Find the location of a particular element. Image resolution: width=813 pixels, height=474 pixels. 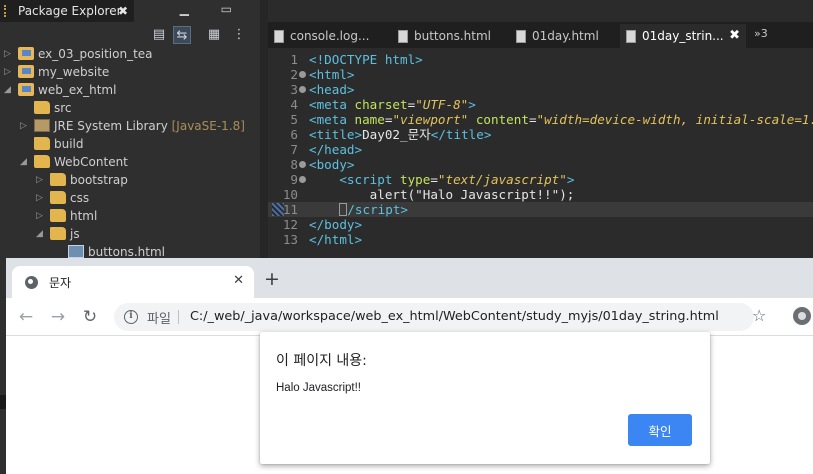

close-tab-icon: ✕ is located at coordinates (238, 280).